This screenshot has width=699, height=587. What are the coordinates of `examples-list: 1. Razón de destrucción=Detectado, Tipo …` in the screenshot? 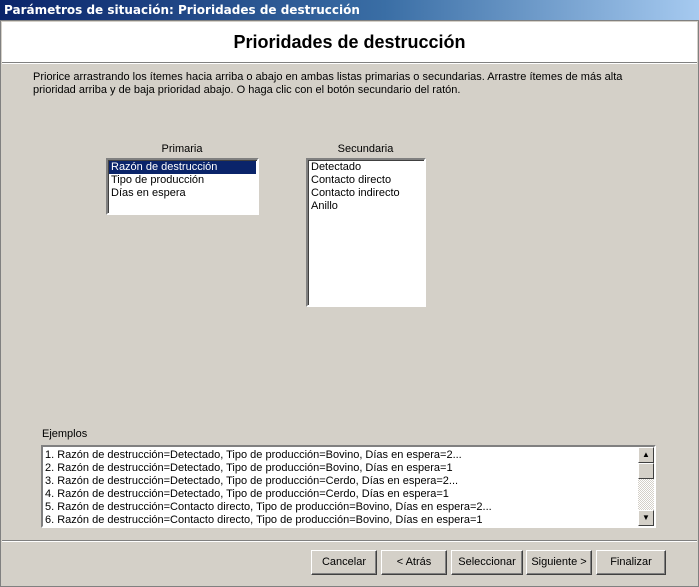 It's located at (348, 486).